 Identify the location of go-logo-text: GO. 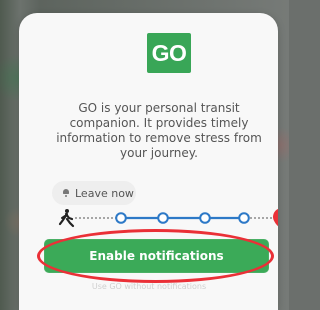
(169, 52).